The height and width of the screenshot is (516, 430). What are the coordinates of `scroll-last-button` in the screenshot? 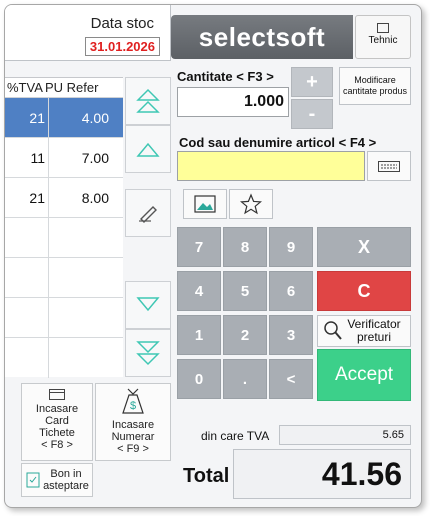 It's located at (148, 353).